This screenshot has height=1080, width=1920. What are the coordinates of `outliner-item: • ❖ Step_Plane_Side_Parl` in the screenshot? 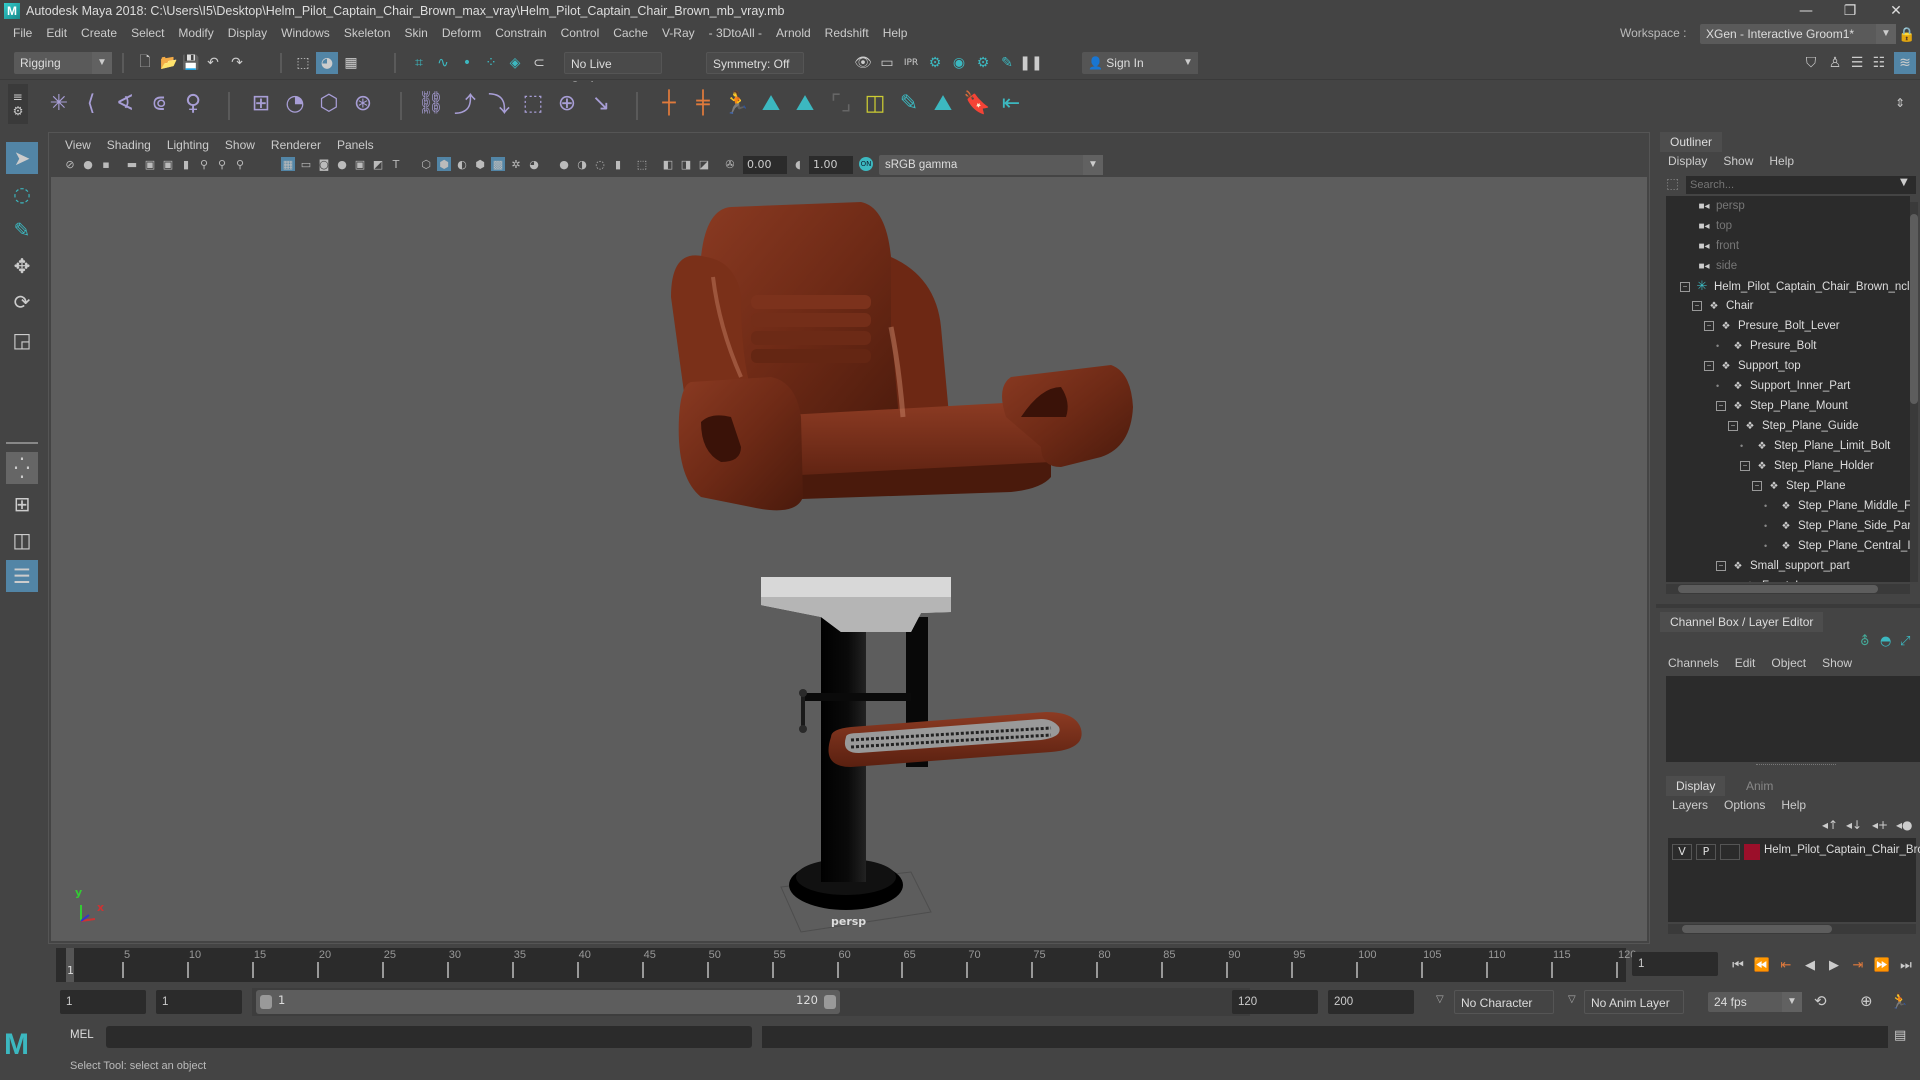 It's located at (1837, 526).